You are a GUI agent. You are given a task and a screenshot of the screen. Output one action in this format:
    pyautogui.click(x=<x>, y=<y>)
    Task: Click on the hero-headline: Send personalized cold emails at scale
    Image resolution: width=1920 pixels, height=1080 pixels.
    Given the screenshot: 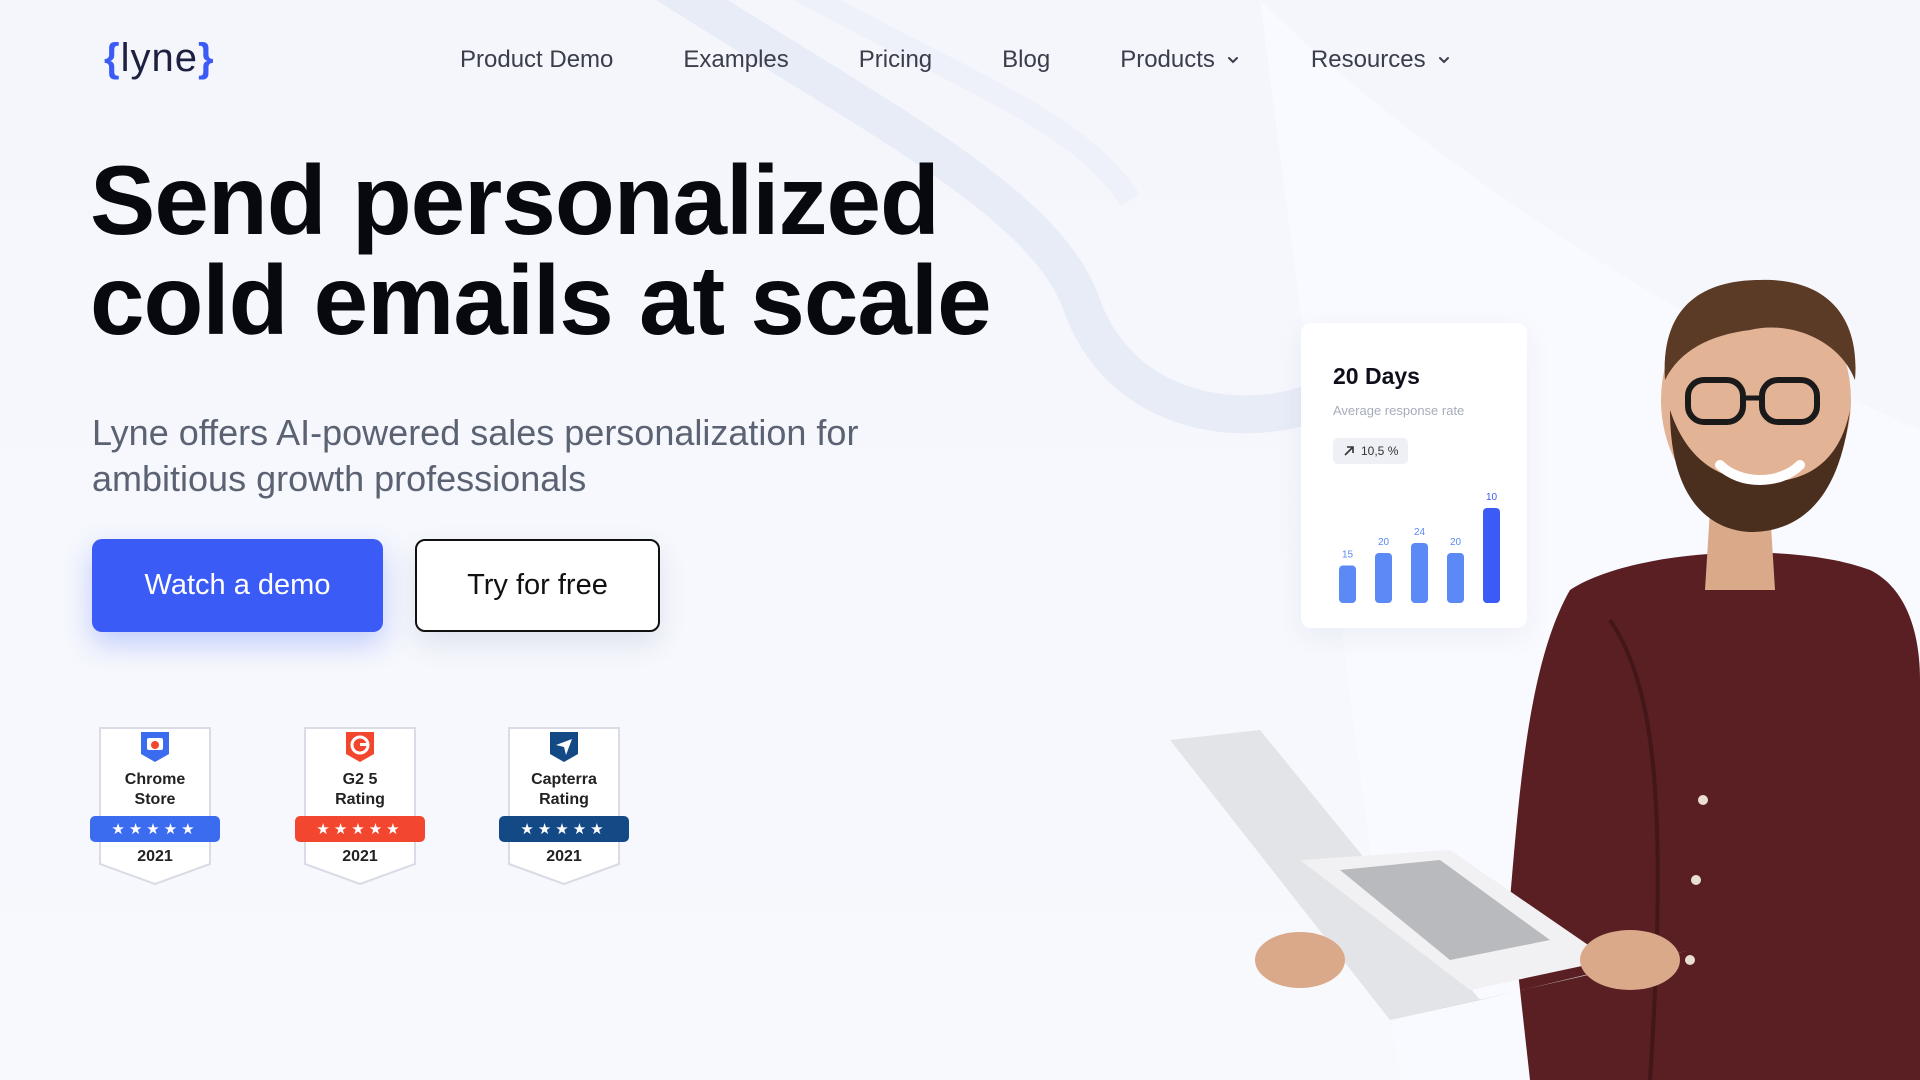 What is the action you would take?
    pyautogui.click(x=590, y=250)
    